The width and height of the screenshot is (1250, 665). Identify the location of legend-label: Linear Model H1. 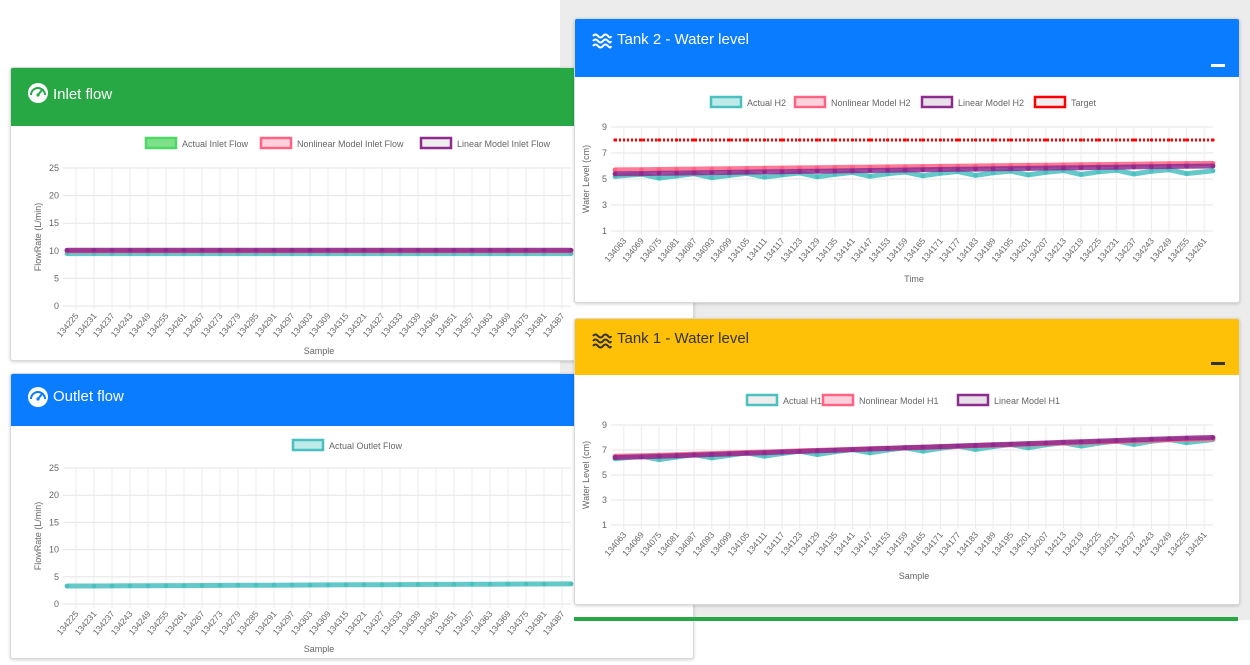
(1027, 401).